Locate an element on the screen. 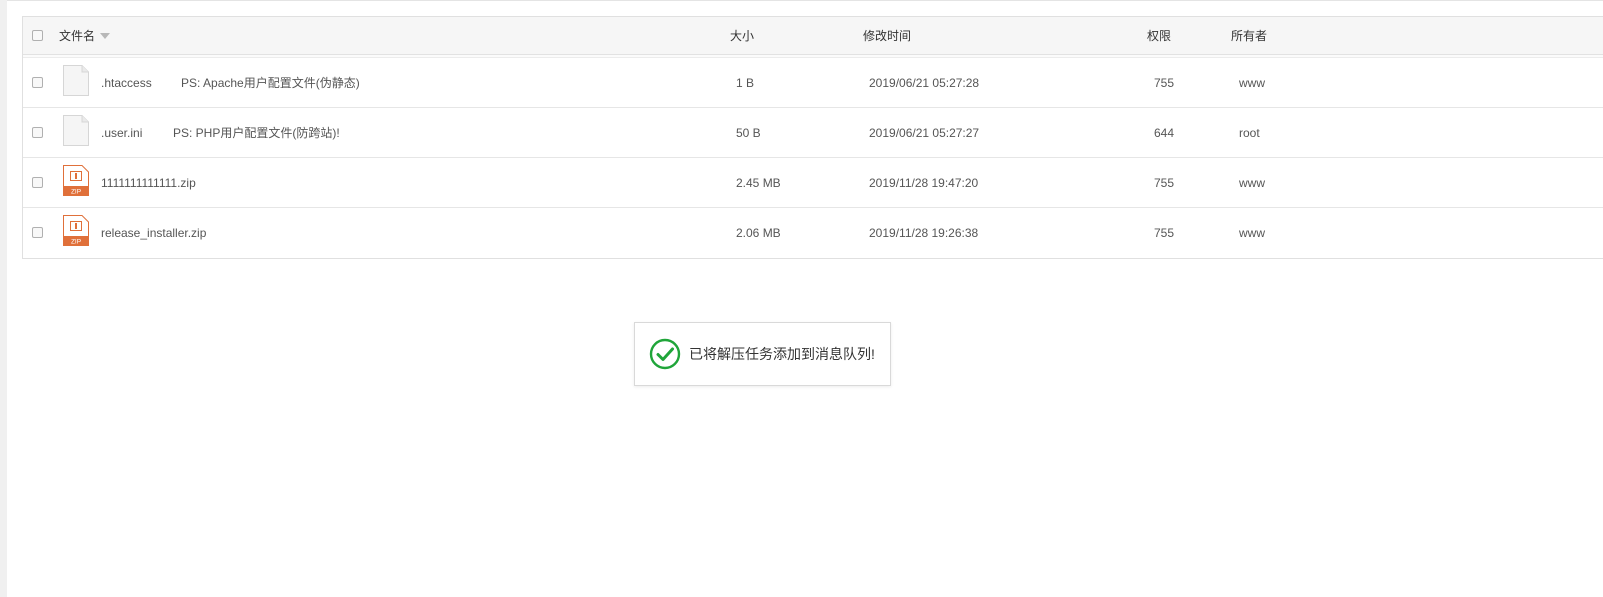  file-note: PS: Apache用户配置文件(伪静态) is located at coordinates (270, 83).